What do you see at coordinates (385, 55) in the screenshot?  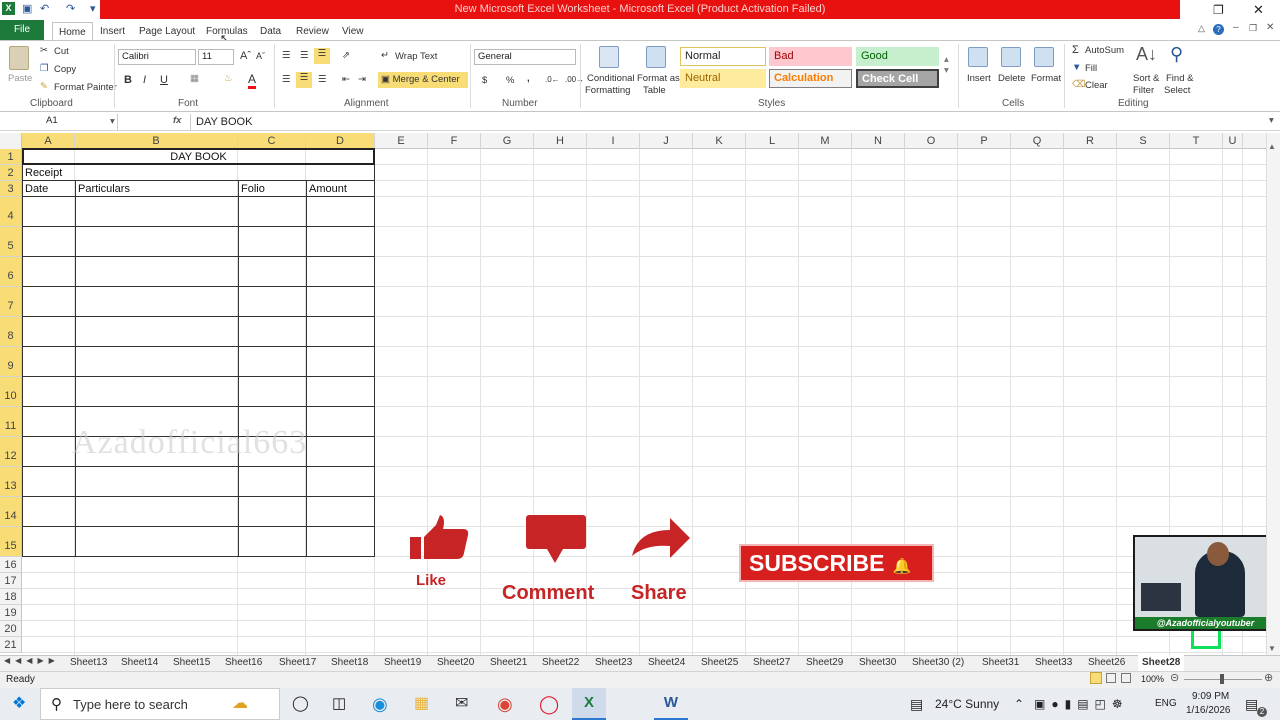 I see `wrap-text-icon: ↵` at bounding box center [385, 55].